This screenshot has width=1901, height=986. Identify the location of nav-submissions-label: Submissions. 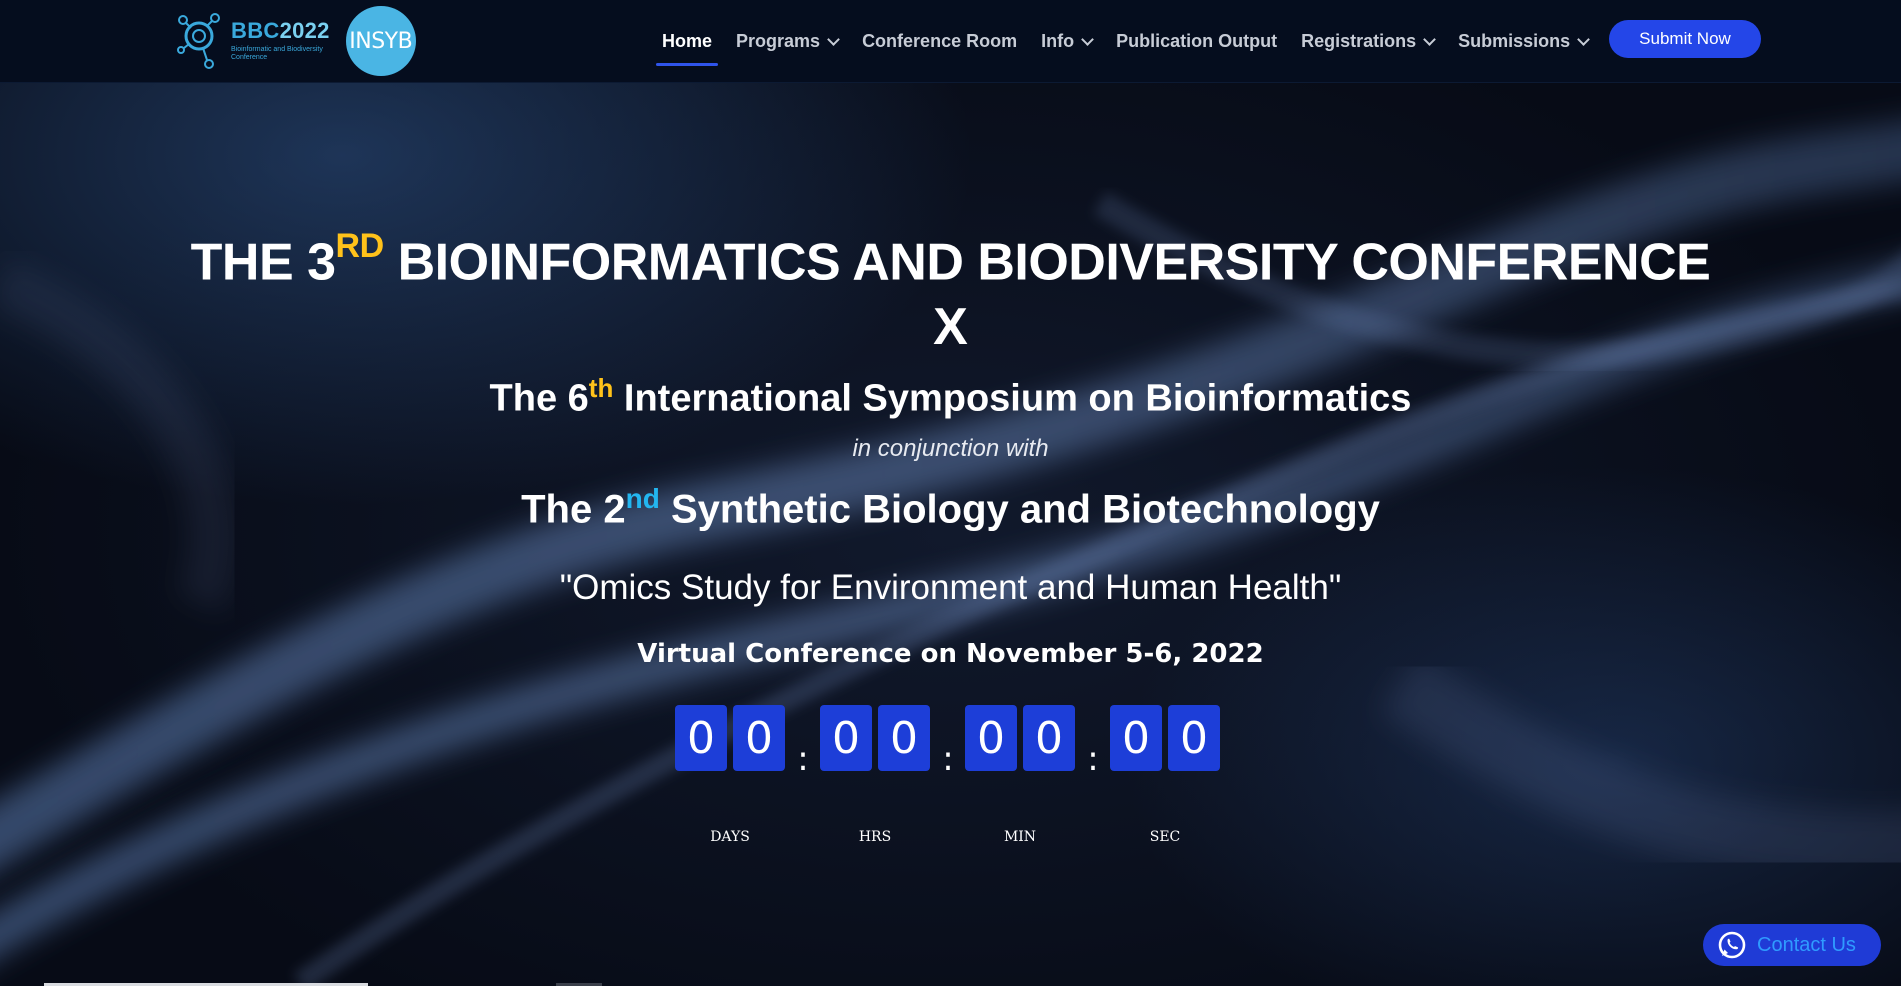
(1514, 41).